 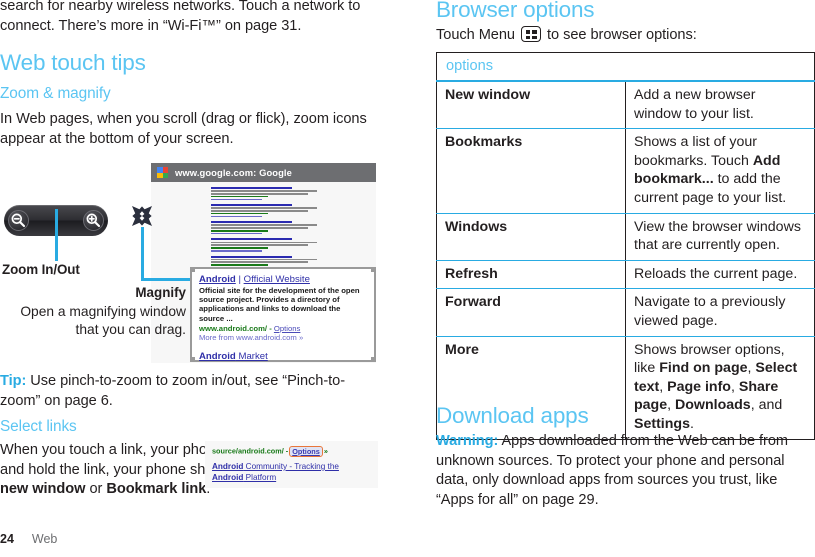 I want to click on magnified-result-title: Android | Official Website, so click(x=283, y=279).